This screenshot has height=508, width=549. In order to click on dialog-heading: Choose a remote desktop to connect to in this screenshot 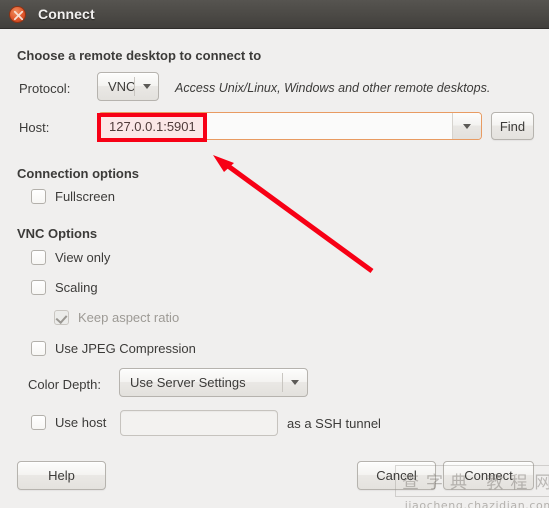, I will do `click(139, 55)`.